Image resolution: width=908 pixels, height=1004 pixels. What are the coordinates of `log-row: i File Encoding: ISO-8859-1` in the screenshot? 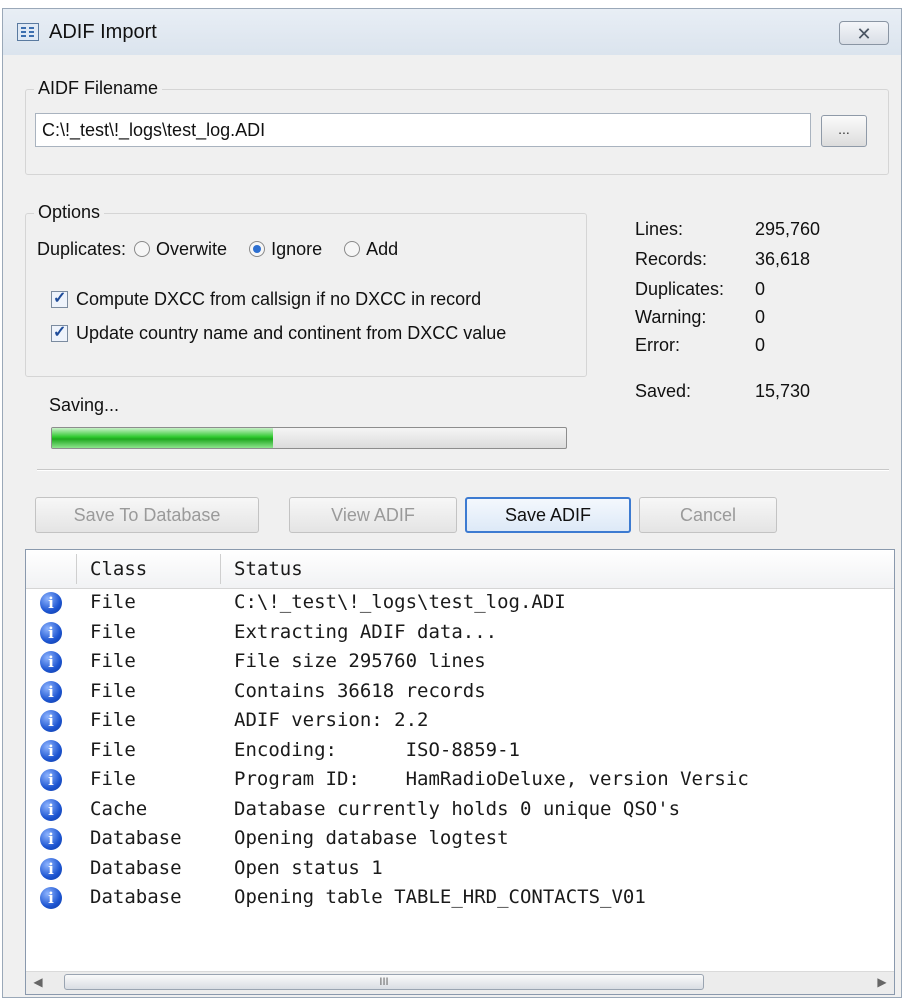 It's located at (460, 752).